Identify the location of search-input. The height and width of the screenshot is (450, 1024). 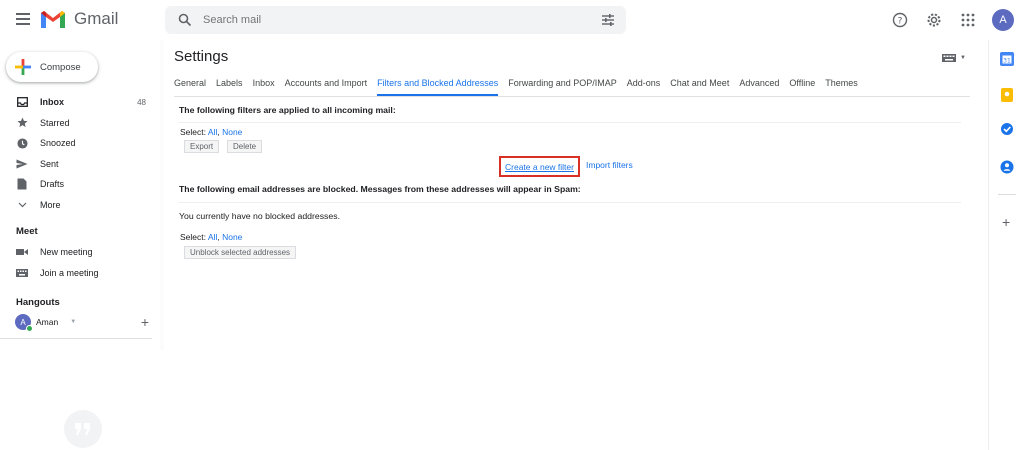
(393, 20).